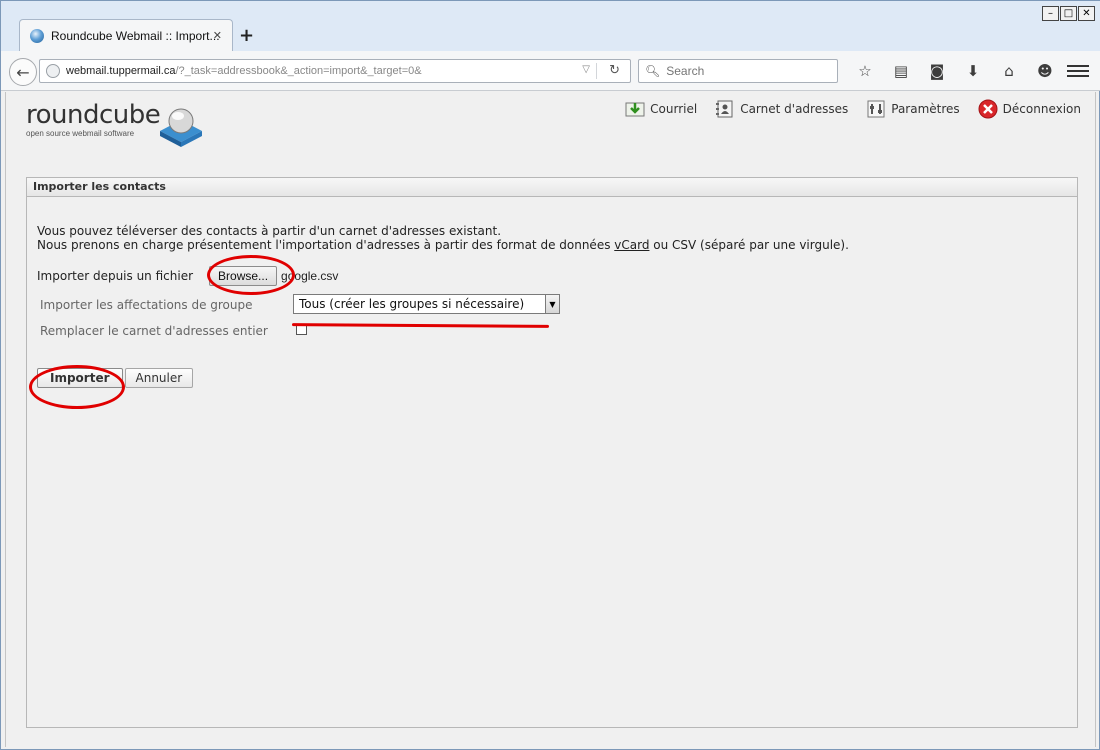 This screenshot has height=750, width=1100. What do you see at coordinates (635, 109) in the screenshot?
I see `mail-icon` at bounding box center [635, 109].